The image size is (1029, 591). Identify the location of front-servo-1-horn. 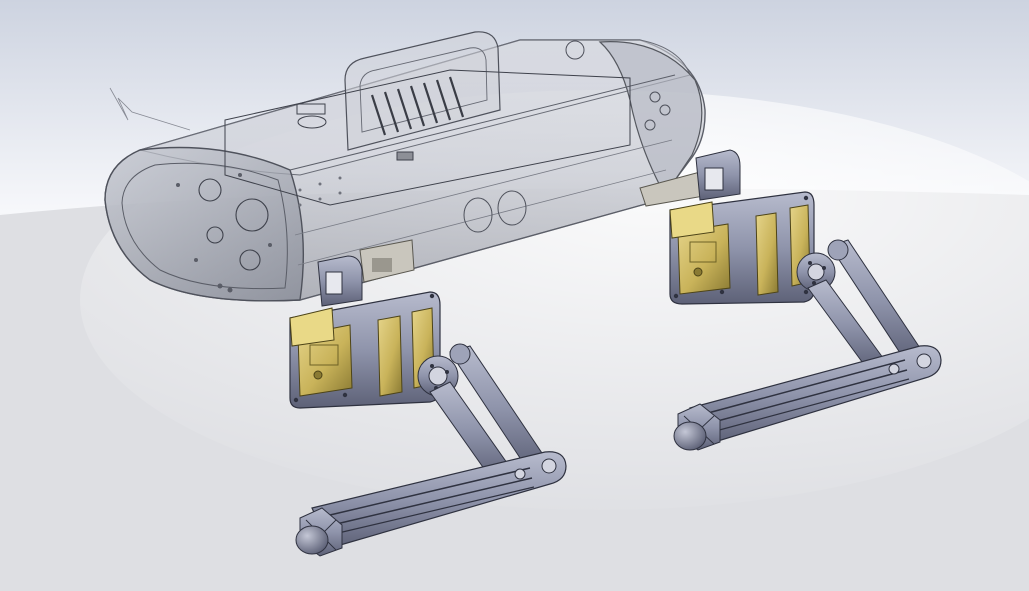
(318, 375).